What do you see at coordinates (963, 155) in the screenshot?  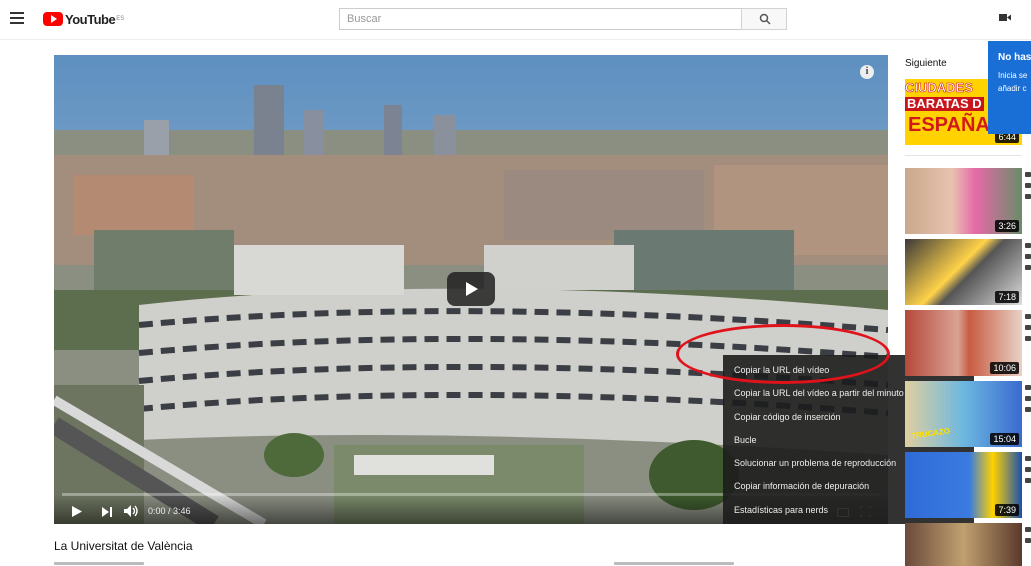 I see `sidebar-divider` at bounding box center [963, 155].